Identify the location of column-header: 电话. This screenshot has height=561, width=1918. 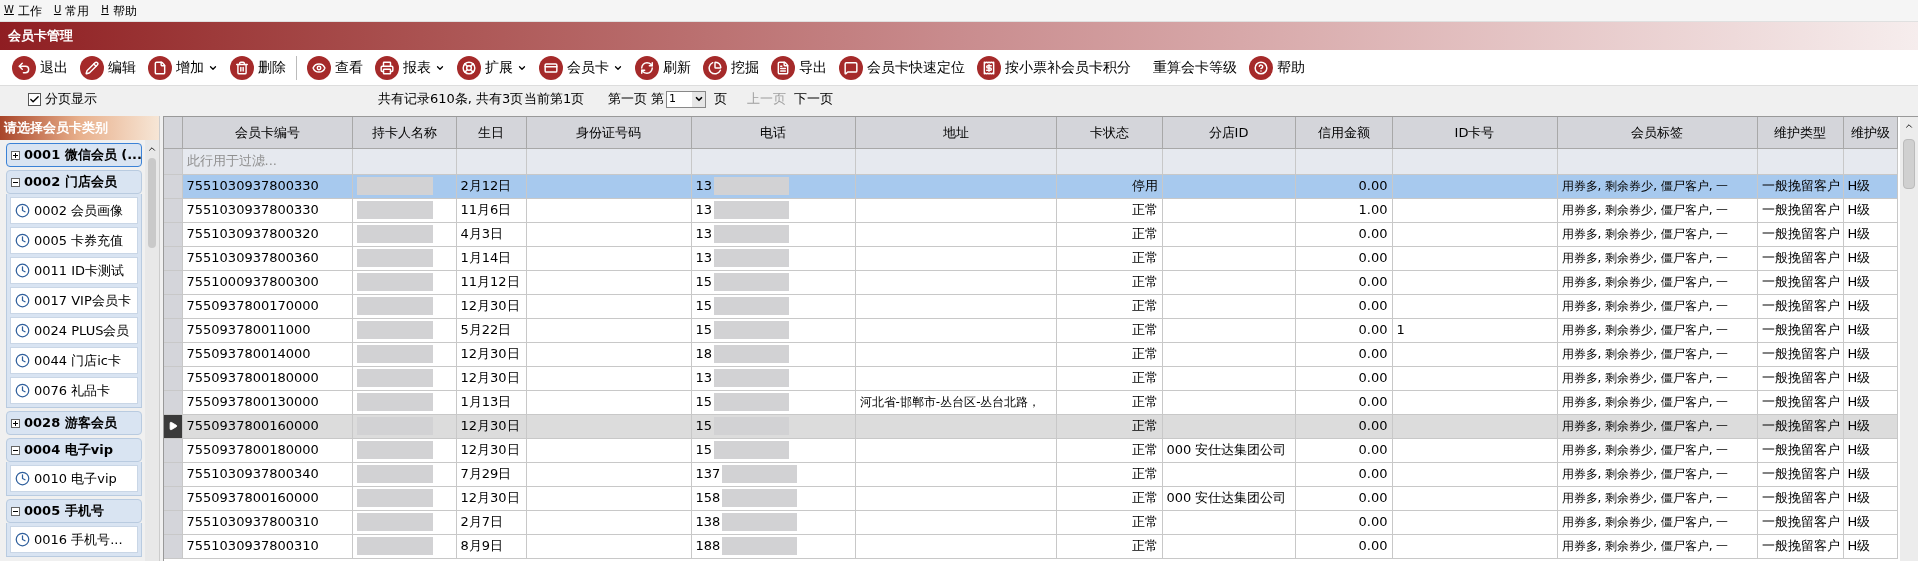
(773, 132).